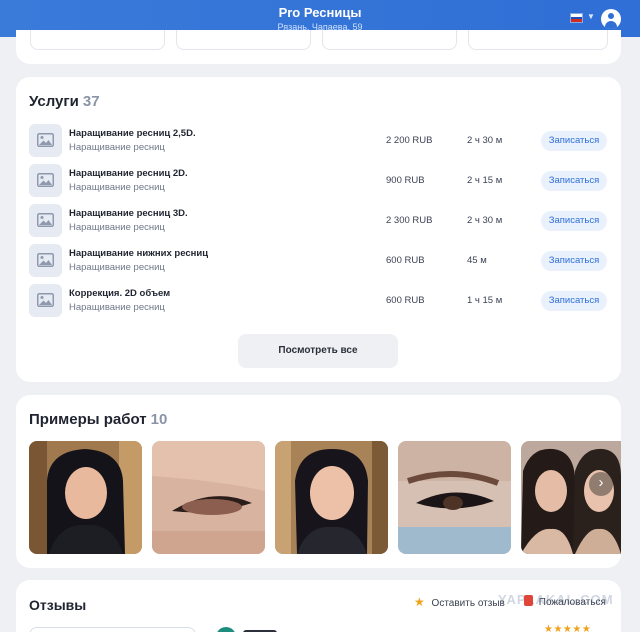 The image size is (640, 632). I want to click on chevron-down-icon: ▼, so click(591, 16).